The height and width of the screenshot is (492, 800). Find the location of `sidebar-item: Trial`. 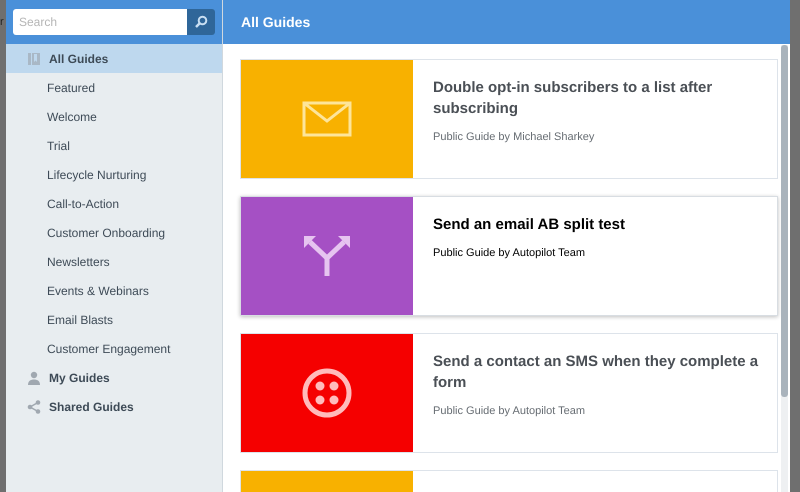

sidebar-item: Trial is located at coordinates (114, 145).